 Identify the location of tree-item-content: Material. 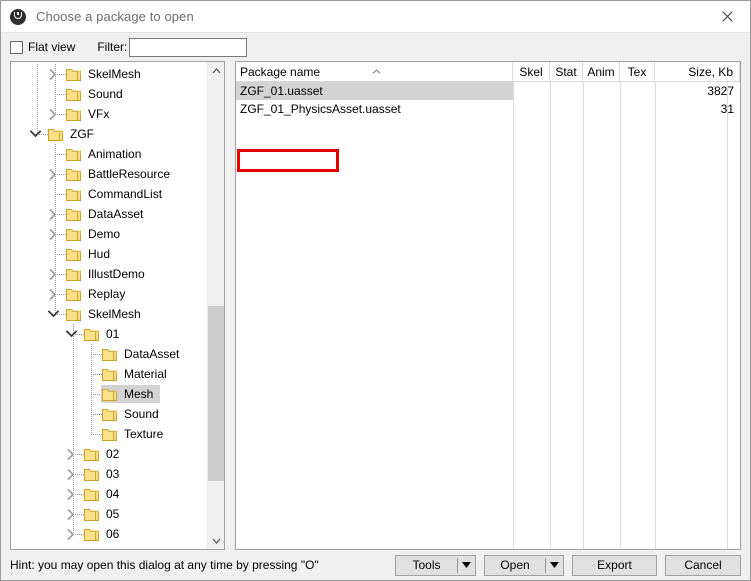
(137, 374).